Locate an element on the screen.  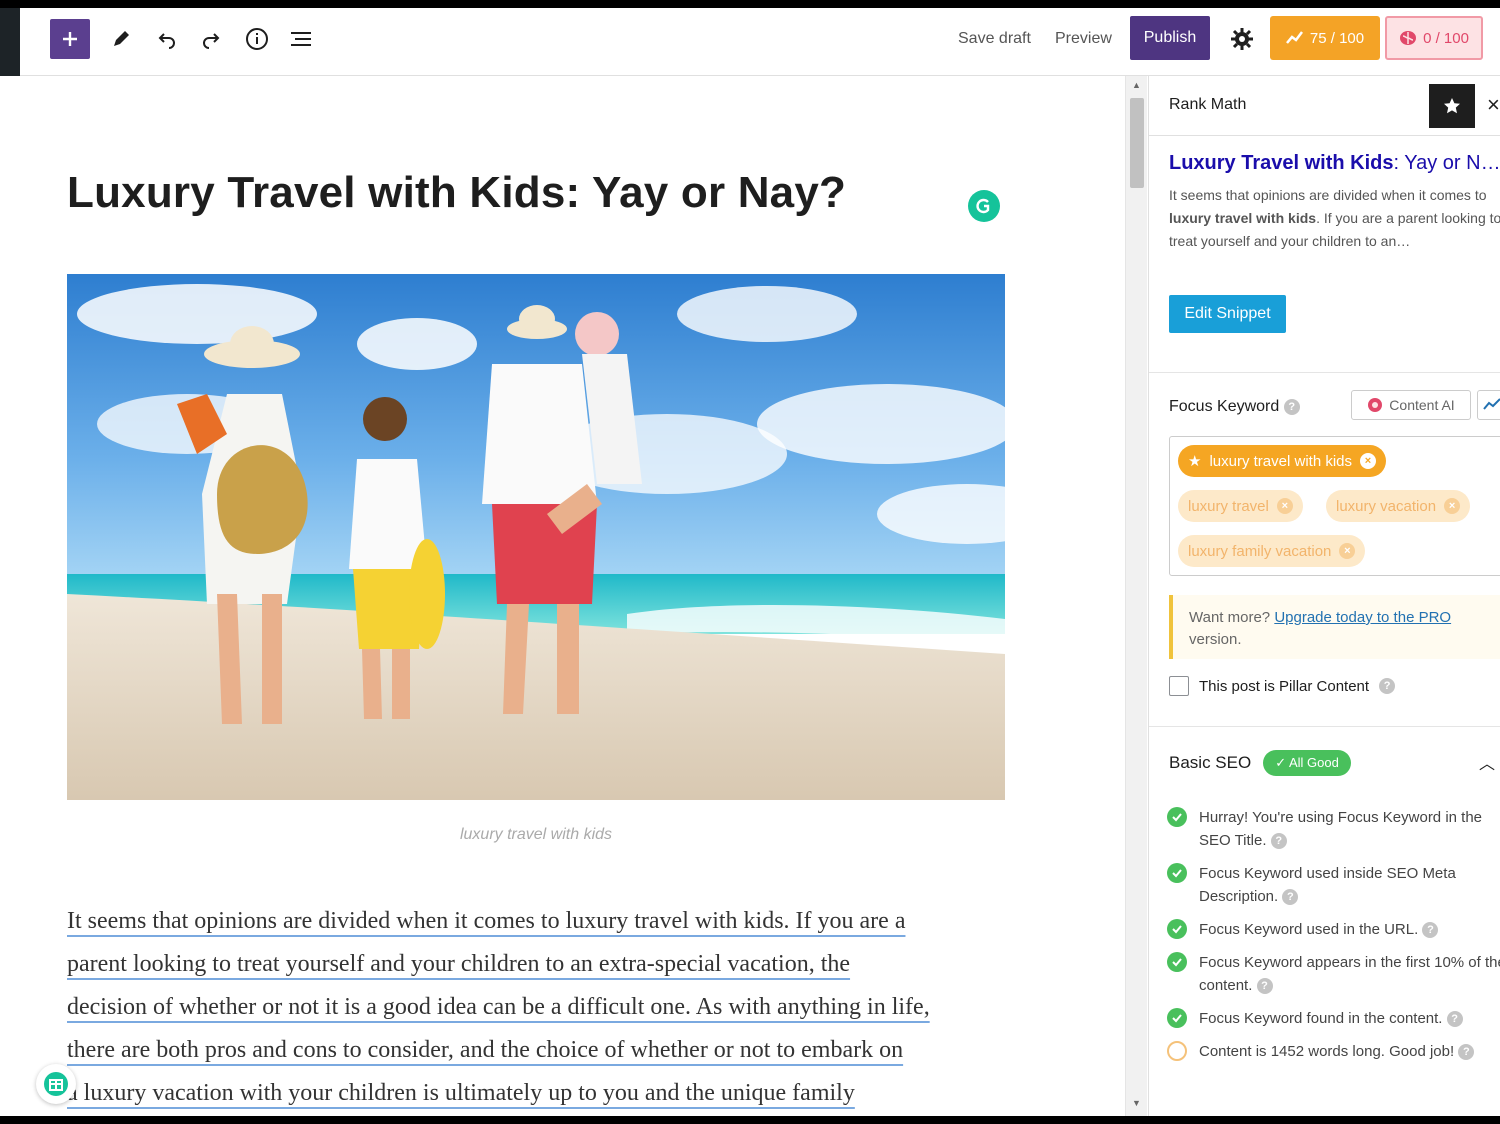
chevron-up-icon: ︿ is located at coordinates (1487, 762).